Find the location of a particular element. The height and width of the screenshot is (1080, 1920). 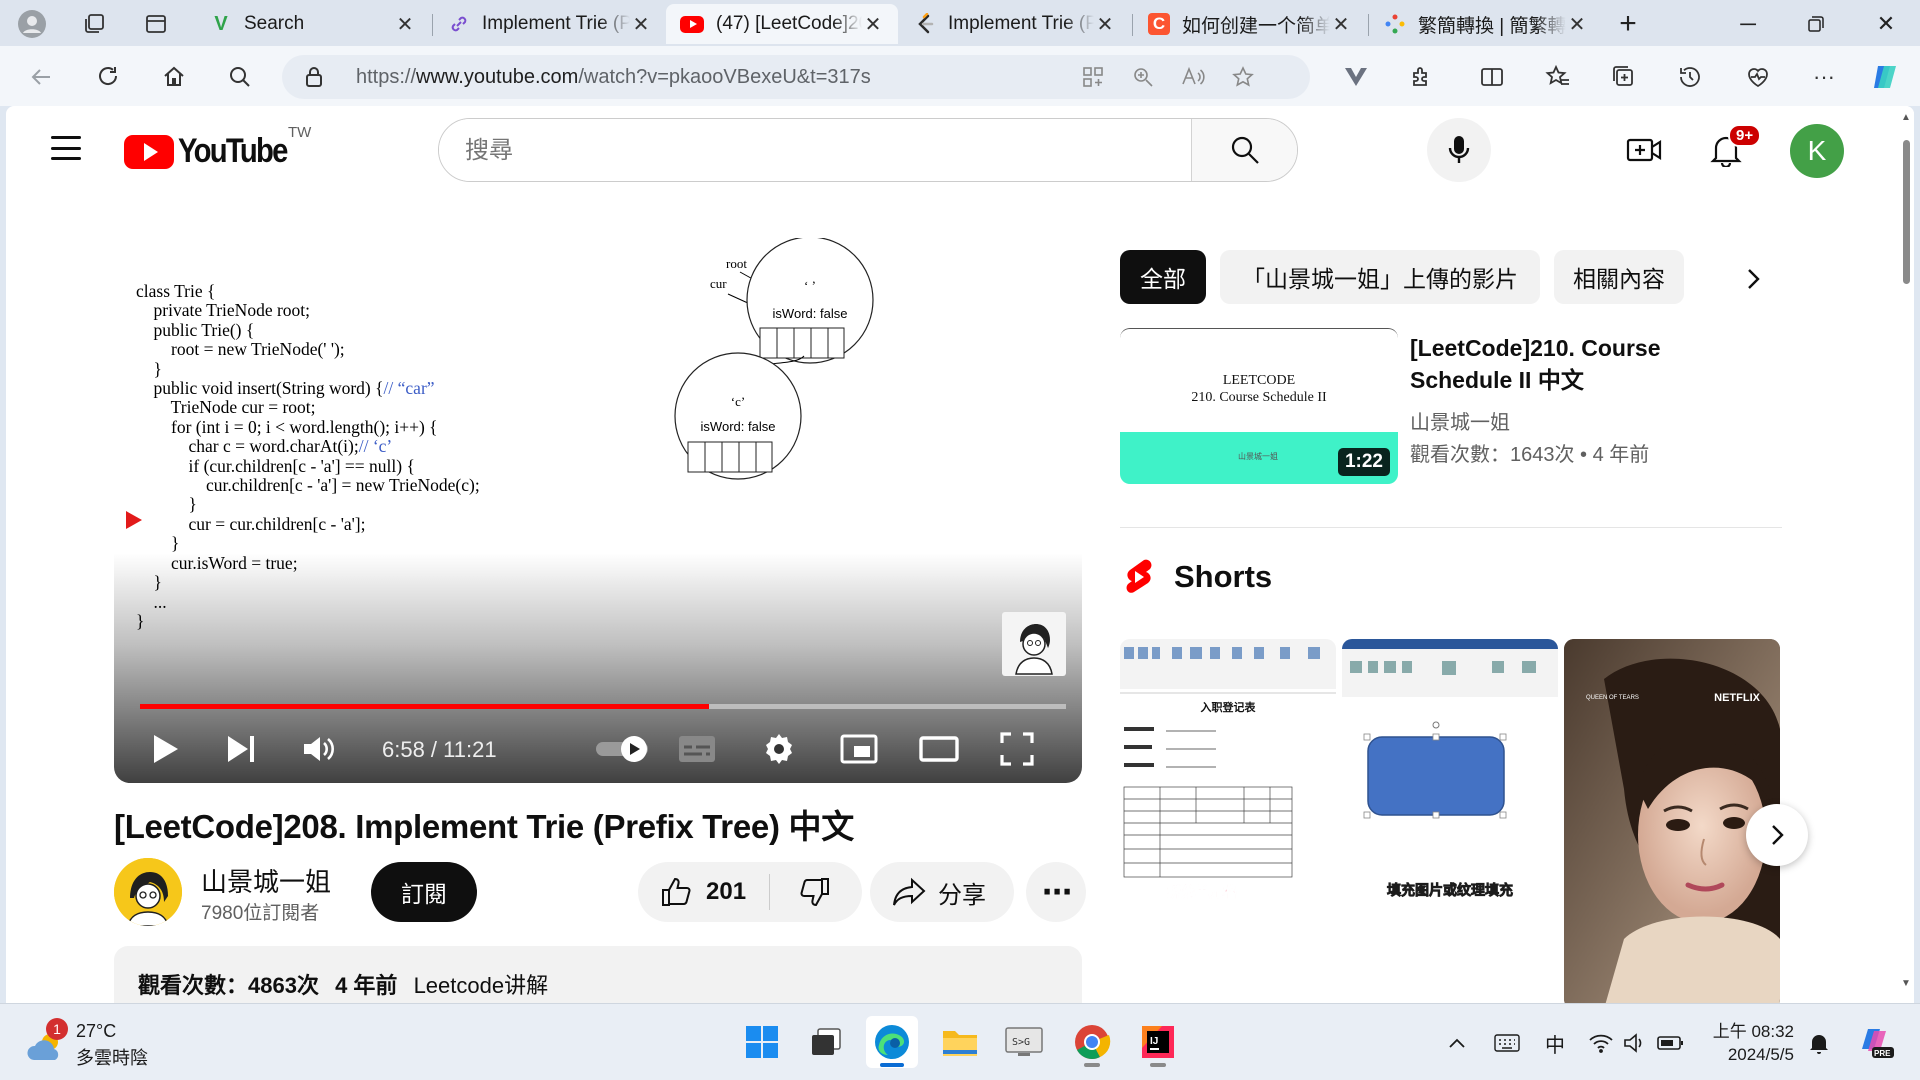

notifications-button: 9+ is located at coordinates (1731, 150).